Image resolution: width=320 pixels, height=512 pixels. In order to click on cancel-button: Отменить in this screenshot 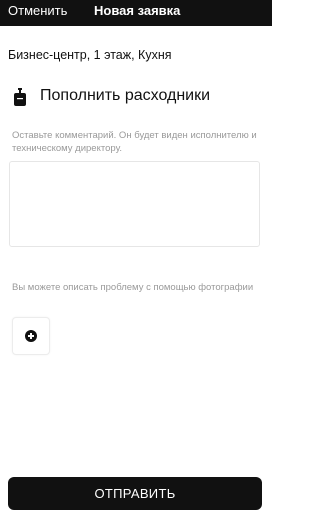, I will do `click(37, 10)`.